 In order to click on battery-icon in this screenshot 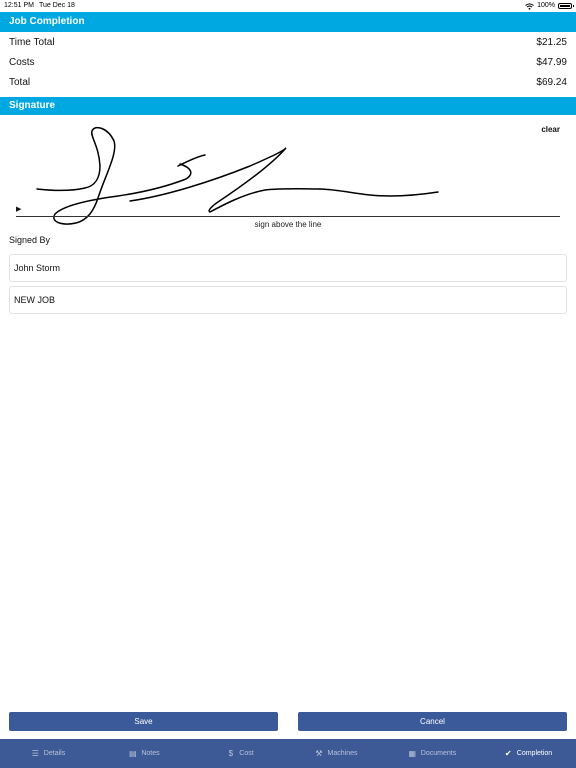, I will do `click(566, 6)`.